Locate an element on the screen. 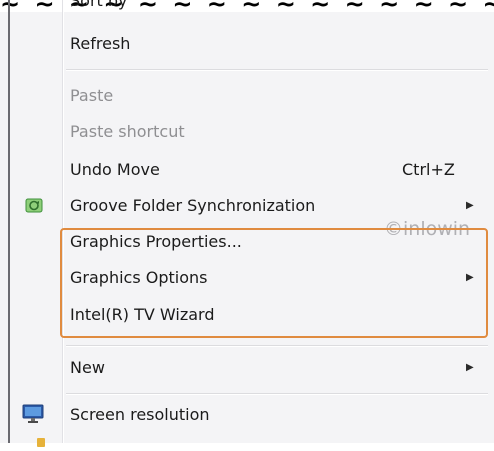 This screenshot has width=494, height=451. menu-item-groove-folder-sync: Groove Folder Synchronization is located at coordinates (192, 205).